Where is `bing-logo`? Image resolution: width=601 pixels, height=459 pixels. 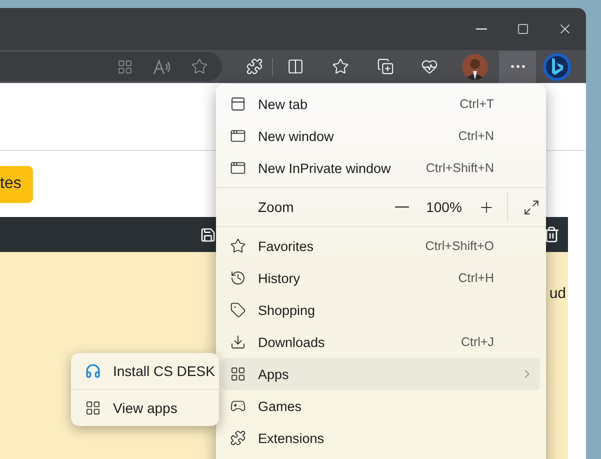 bing-logo is located at coordinates (557, 67).